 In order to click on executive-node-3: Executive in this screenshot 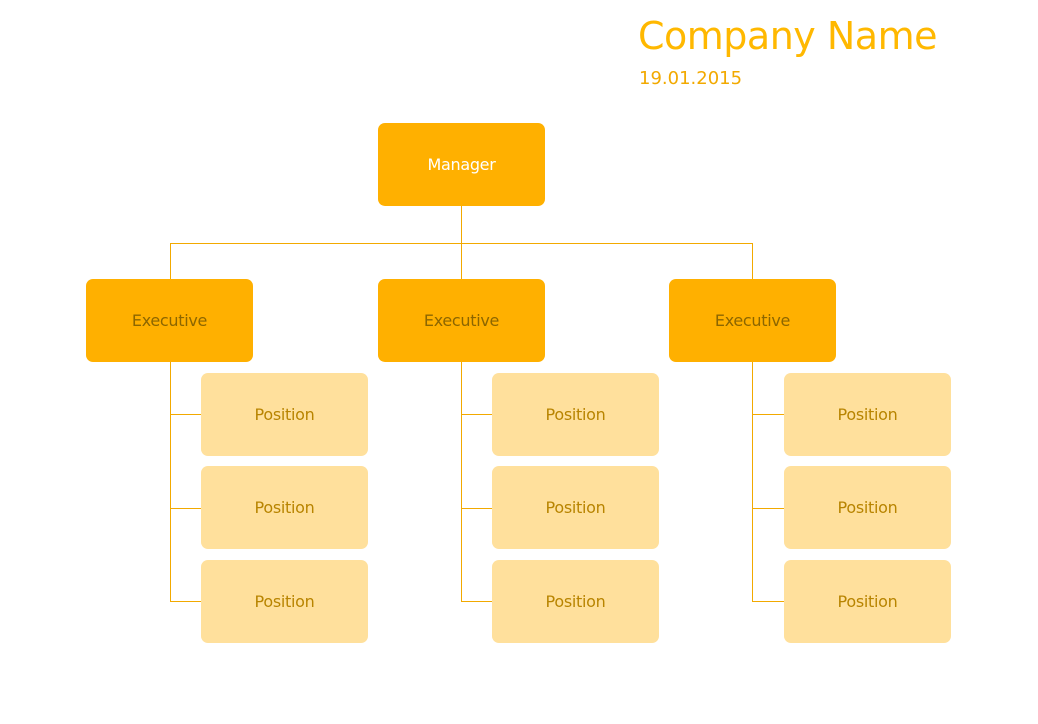, I will do `click(752, 320)`.